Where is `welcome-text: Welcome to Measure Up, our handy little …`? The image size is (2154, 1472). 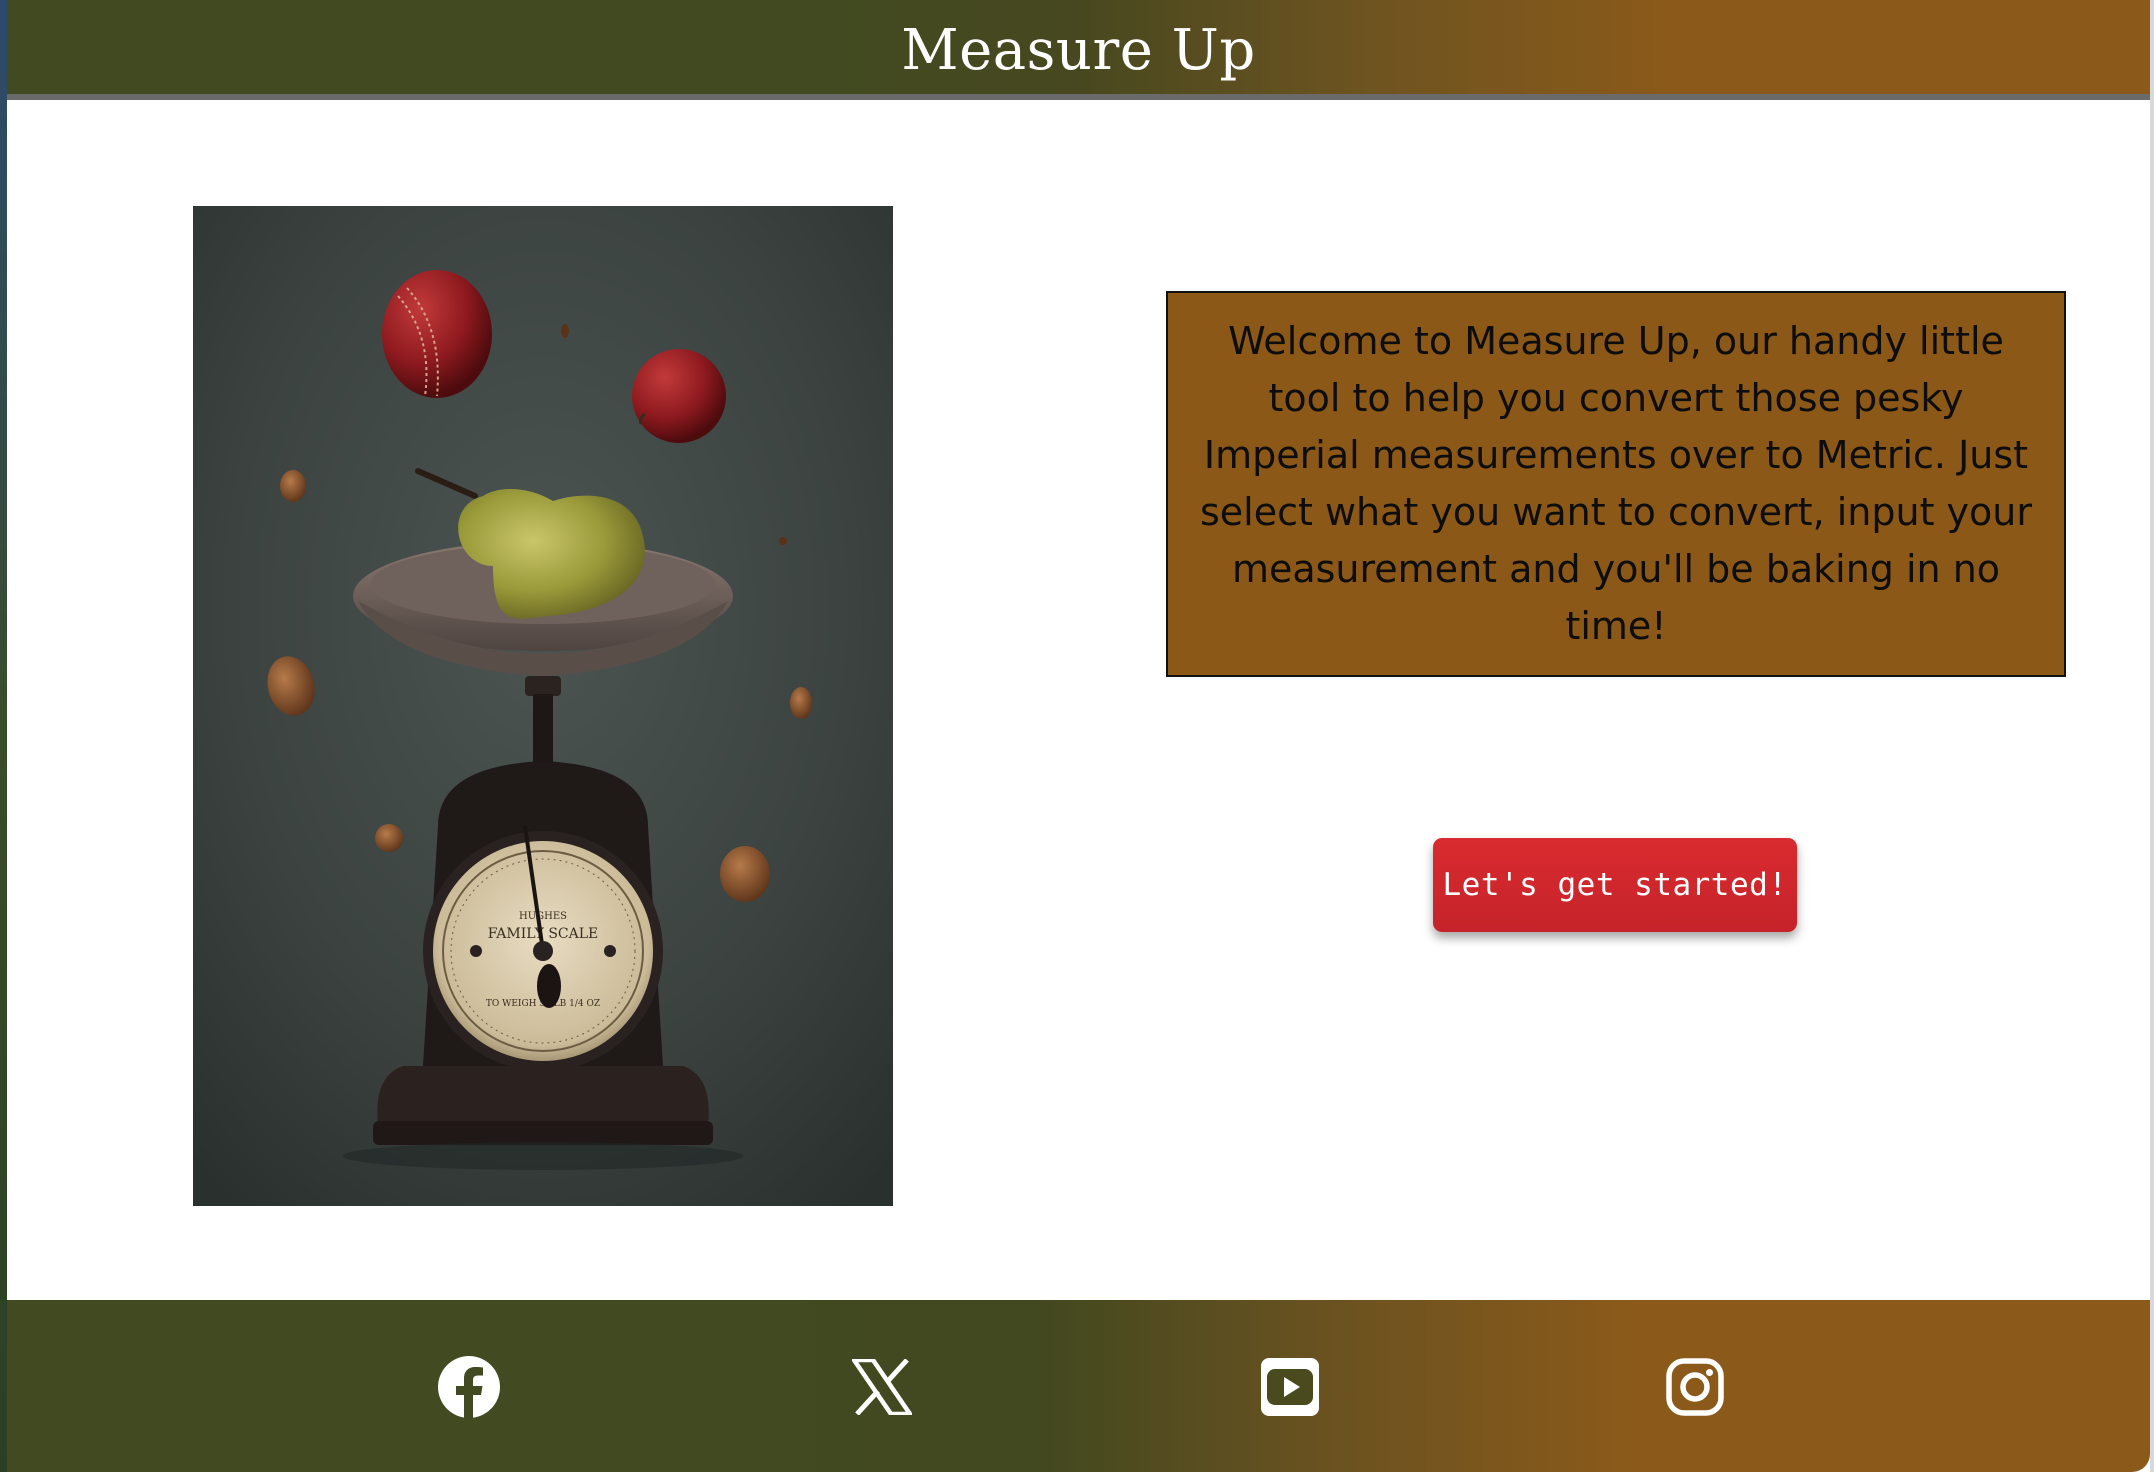
welcome-text: Welcome to Measure Up, our handy little … is located at coordinates (1615, 483).